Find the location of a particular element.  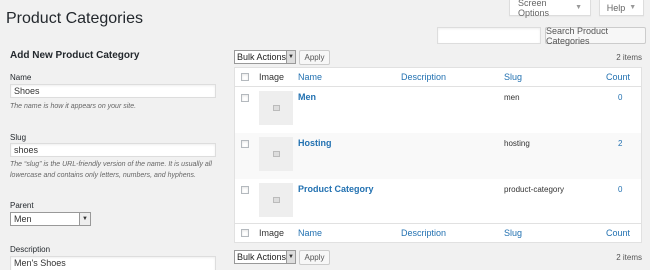

screen-options-button: Screen Options ▼ is located at coordinates (550, 9).